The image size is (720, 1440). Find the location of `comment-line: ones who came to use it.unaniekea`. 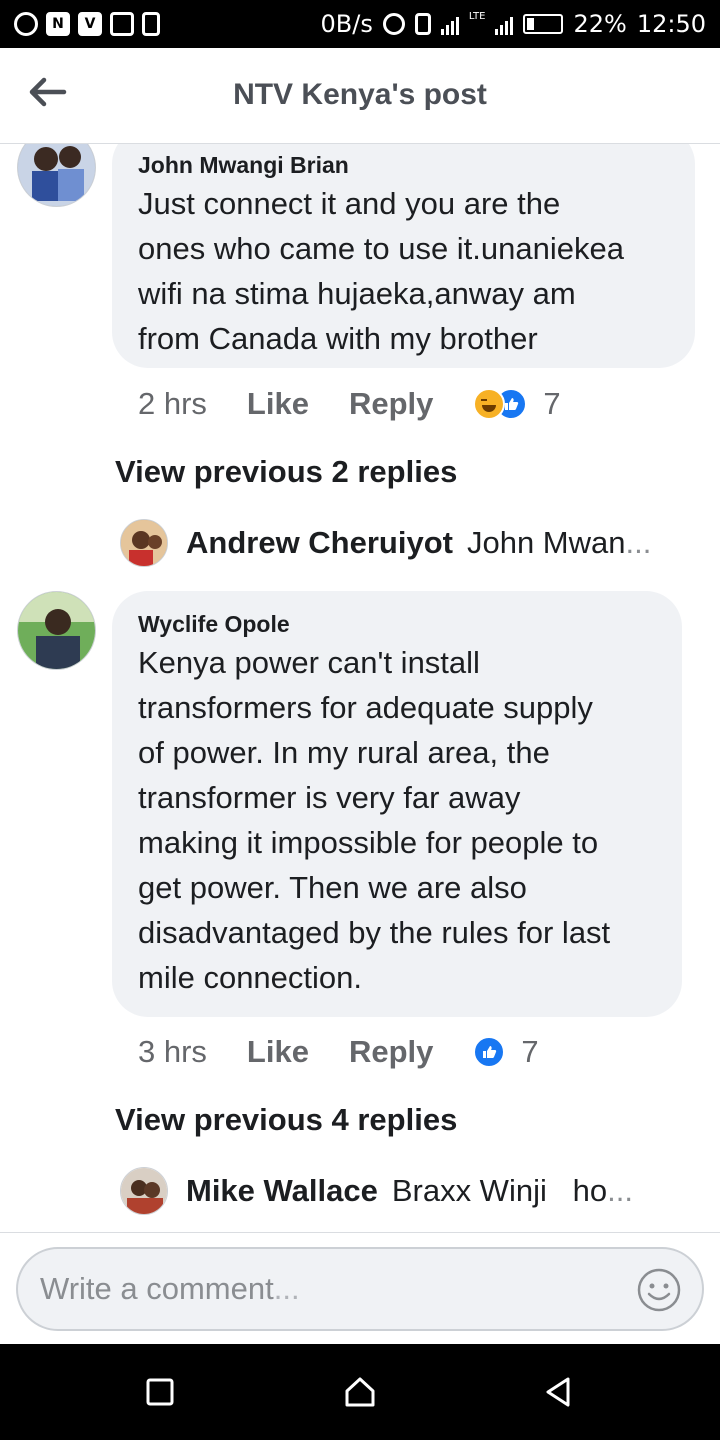

comment-line: ones who came to use it.unaniekea is located at coordinates (381, 248).